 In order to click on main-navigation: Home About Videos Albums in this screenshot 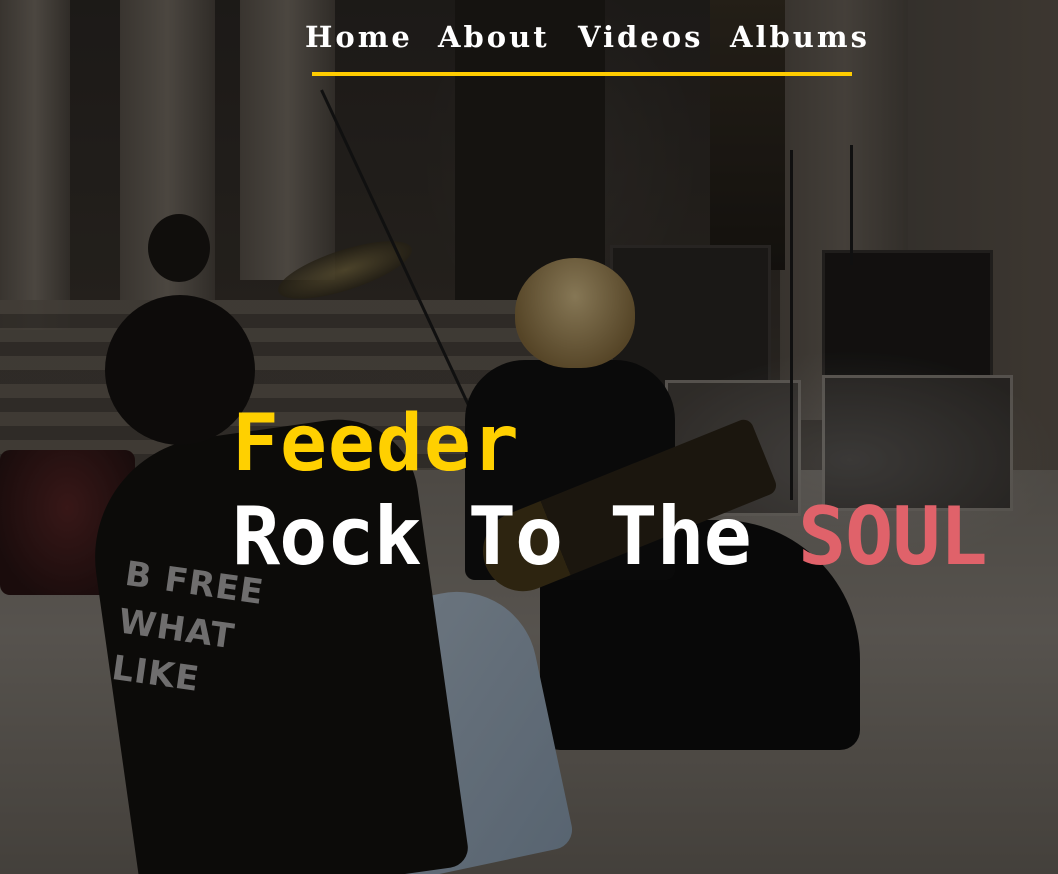, I will do `click(586, 40)`.